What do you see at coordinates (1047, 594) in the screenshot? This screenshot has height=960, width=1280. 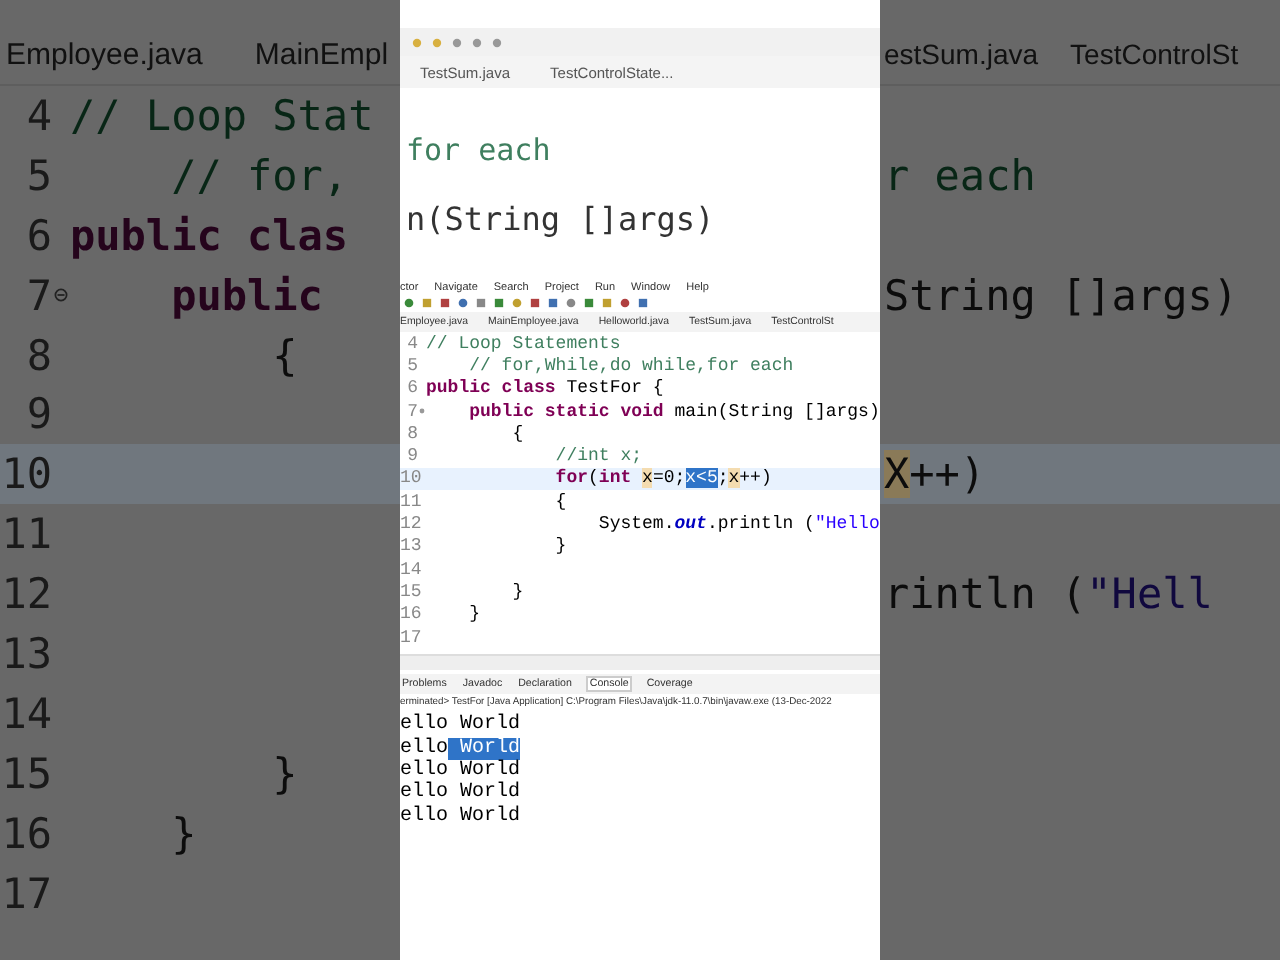 I see `code-line: rintln ("Hell` at bounding box center [1047, 594].